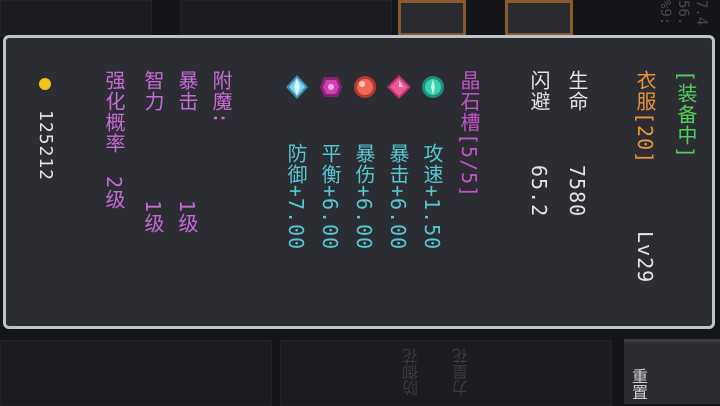 The image size is (720, 406). Describe the element at coordinates (297, 87) in the screenshot. I see `diamond-gem-icon` at that location.